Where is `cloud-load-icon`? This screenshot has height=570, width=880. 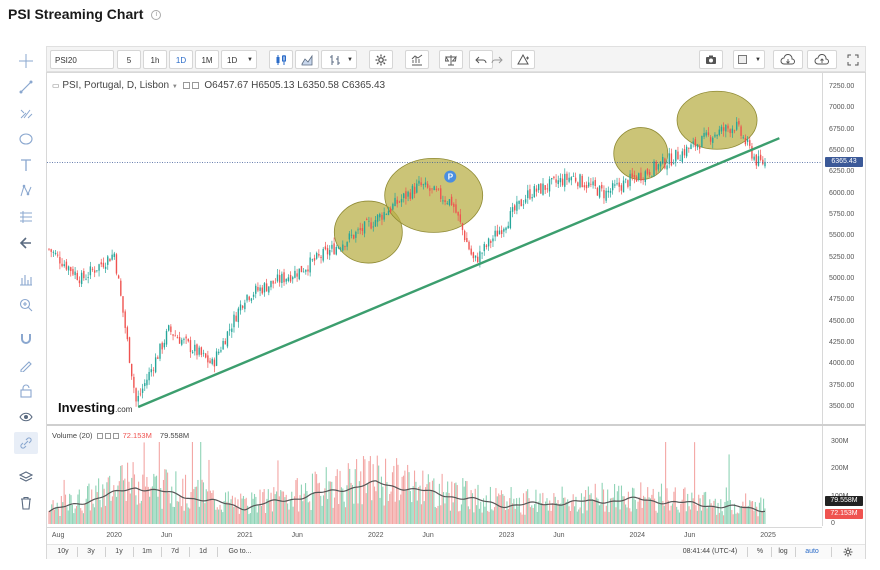 cloud-load-icon is located at coordinates (788, 59).